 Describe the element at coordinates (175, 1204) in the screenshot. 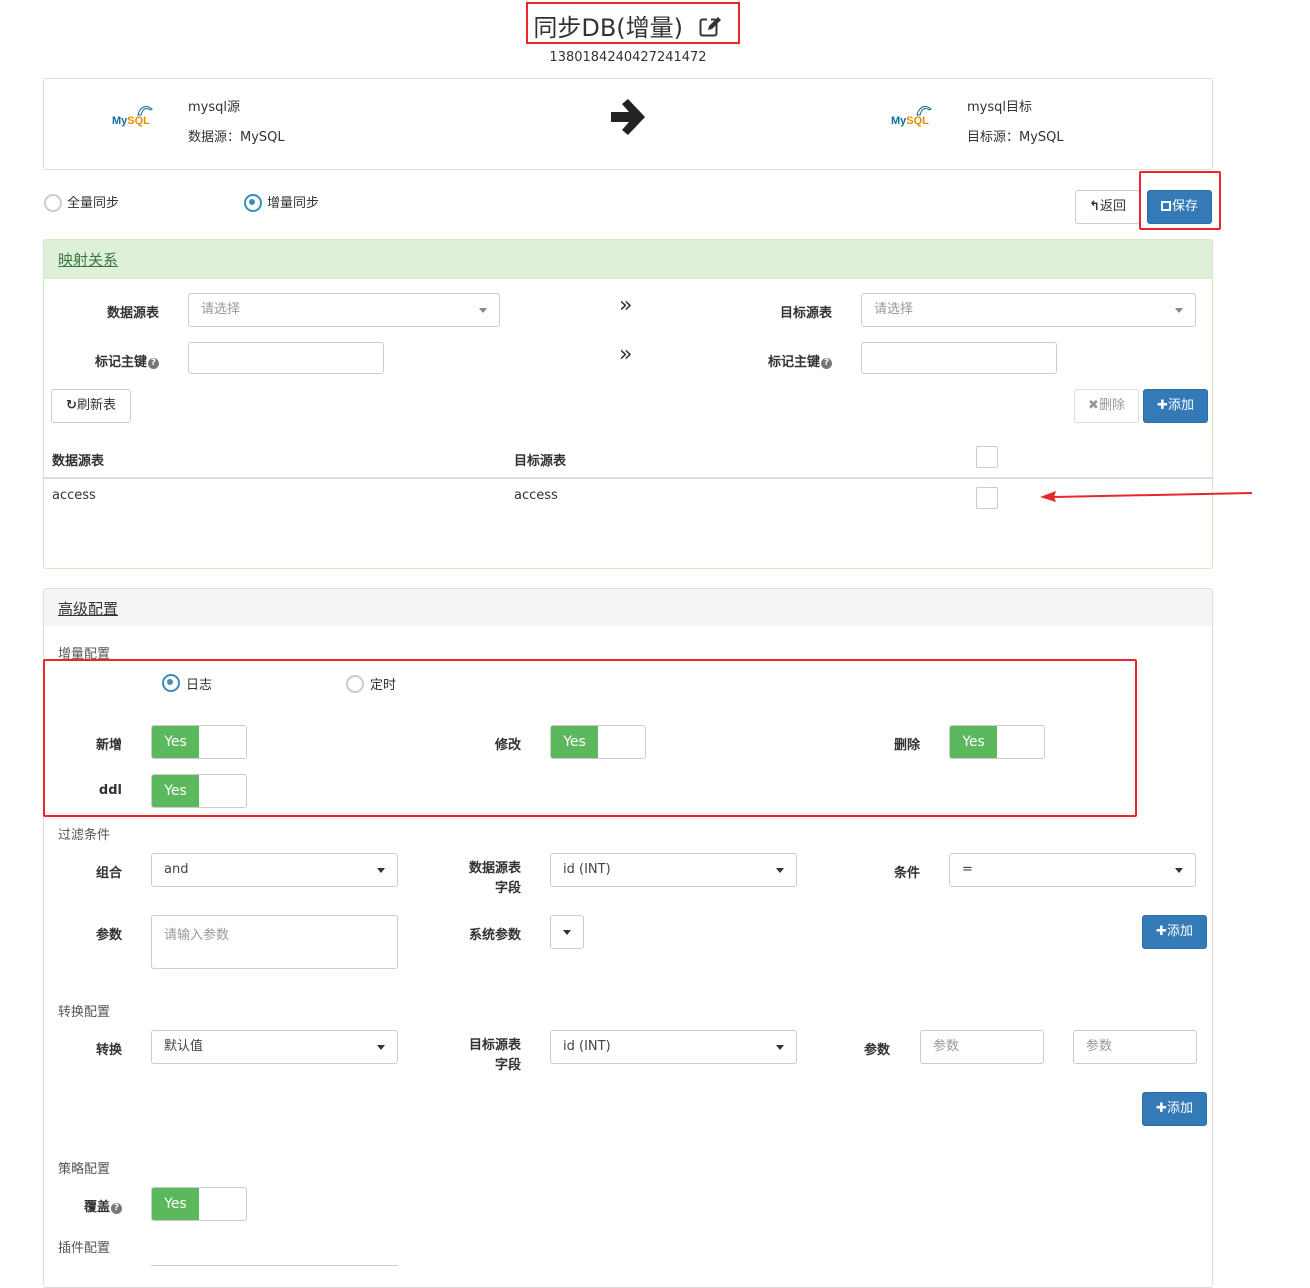

I see `toggle-yes: Yes` at that location.